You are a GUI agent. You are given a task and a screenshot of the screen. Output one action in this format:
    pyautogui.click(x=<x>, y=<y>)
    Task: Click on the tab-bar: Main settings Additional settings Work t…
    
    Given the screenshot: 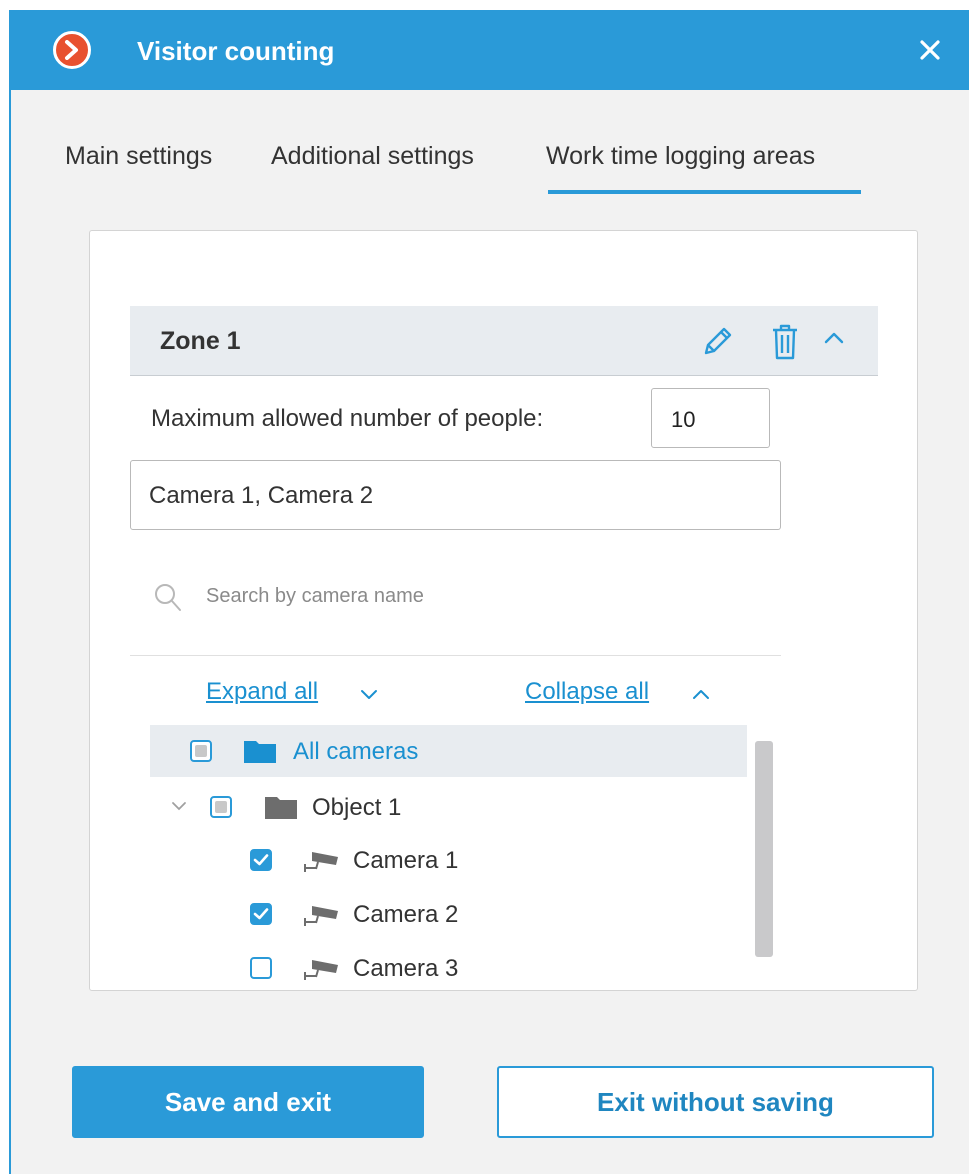 What is the action you would take?
    pyautogui.click(x=490, y=172)
    